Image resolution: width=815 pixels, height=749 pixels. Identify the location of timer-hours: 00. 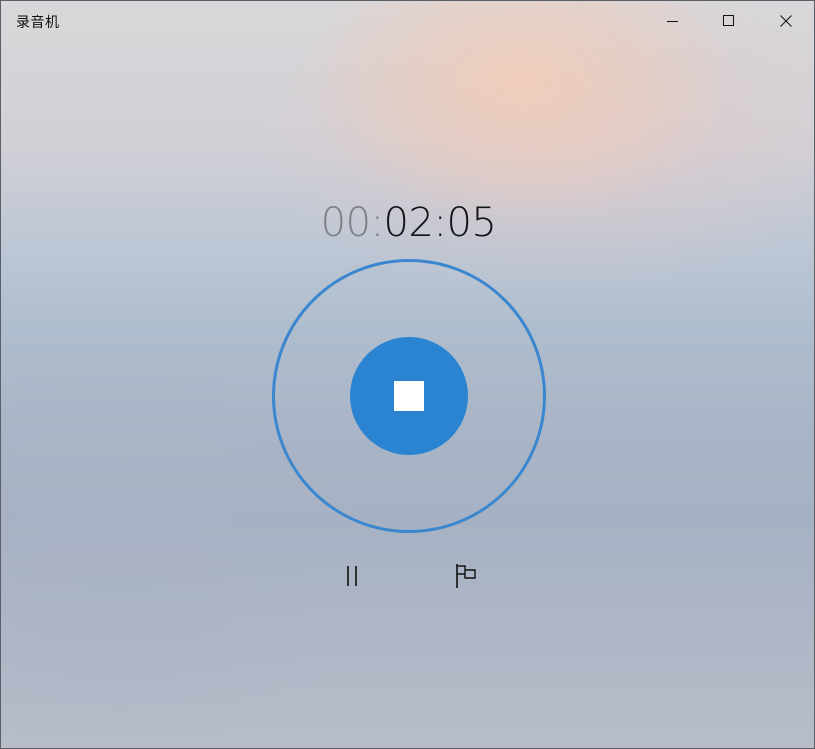
(345, 223).